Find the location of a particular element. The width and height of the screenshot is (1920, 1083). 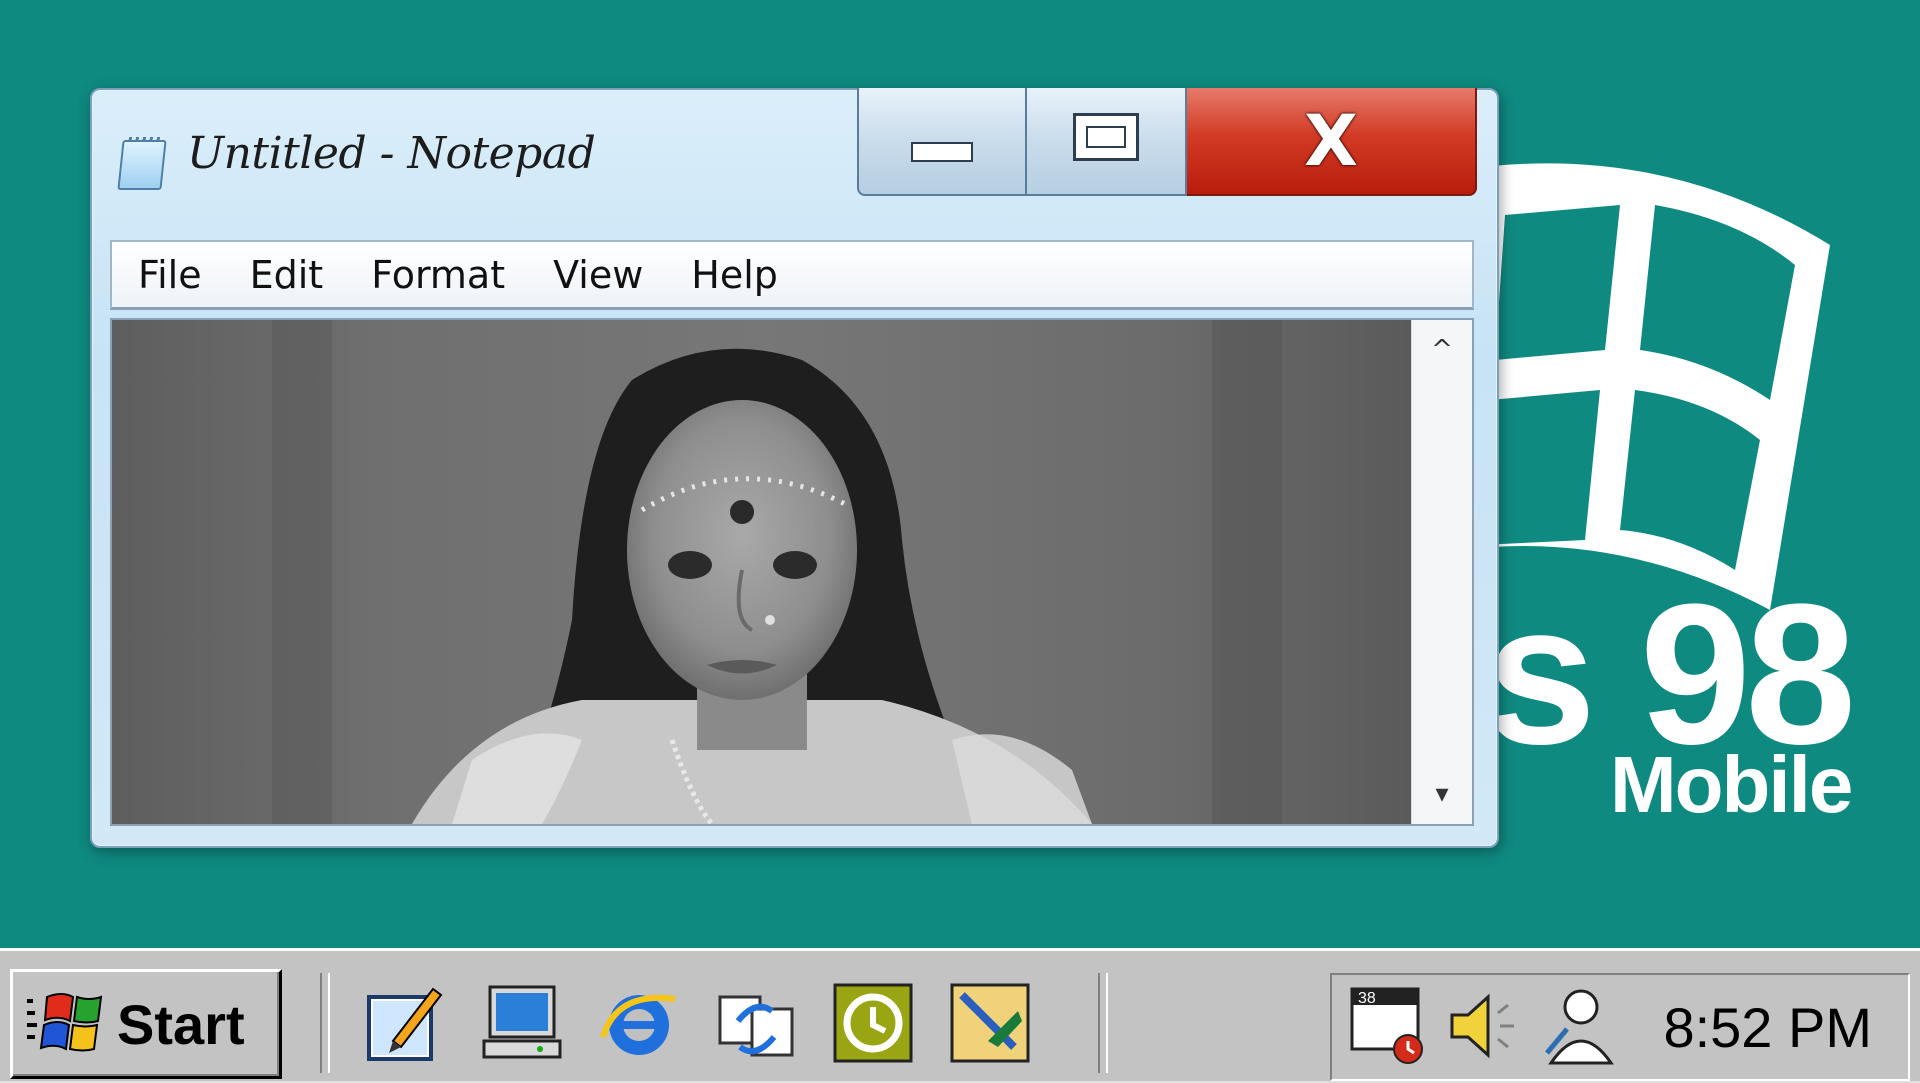

paint-icon is located at coordinates (990, 1023).